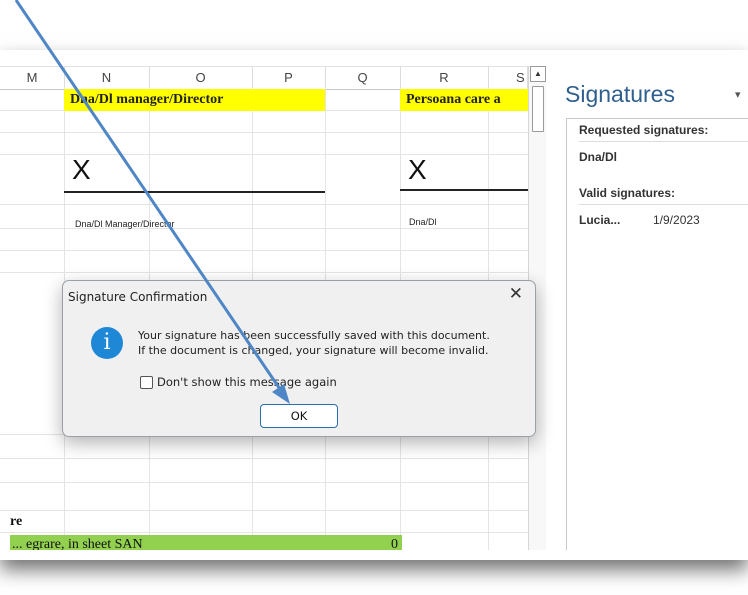 The height and width of the screenshot is (595, 748). Describe the element at coordinates (464, 100) in the screenshot. I see `signature-header-person: Persoana care a` at that location.